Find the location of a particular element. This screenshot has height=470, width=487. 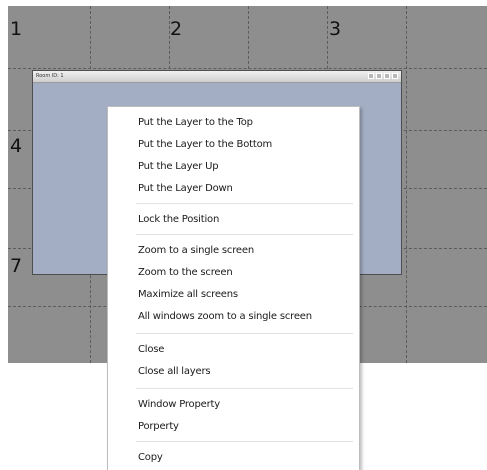

restore-icon is located at coordinates (371, 76).